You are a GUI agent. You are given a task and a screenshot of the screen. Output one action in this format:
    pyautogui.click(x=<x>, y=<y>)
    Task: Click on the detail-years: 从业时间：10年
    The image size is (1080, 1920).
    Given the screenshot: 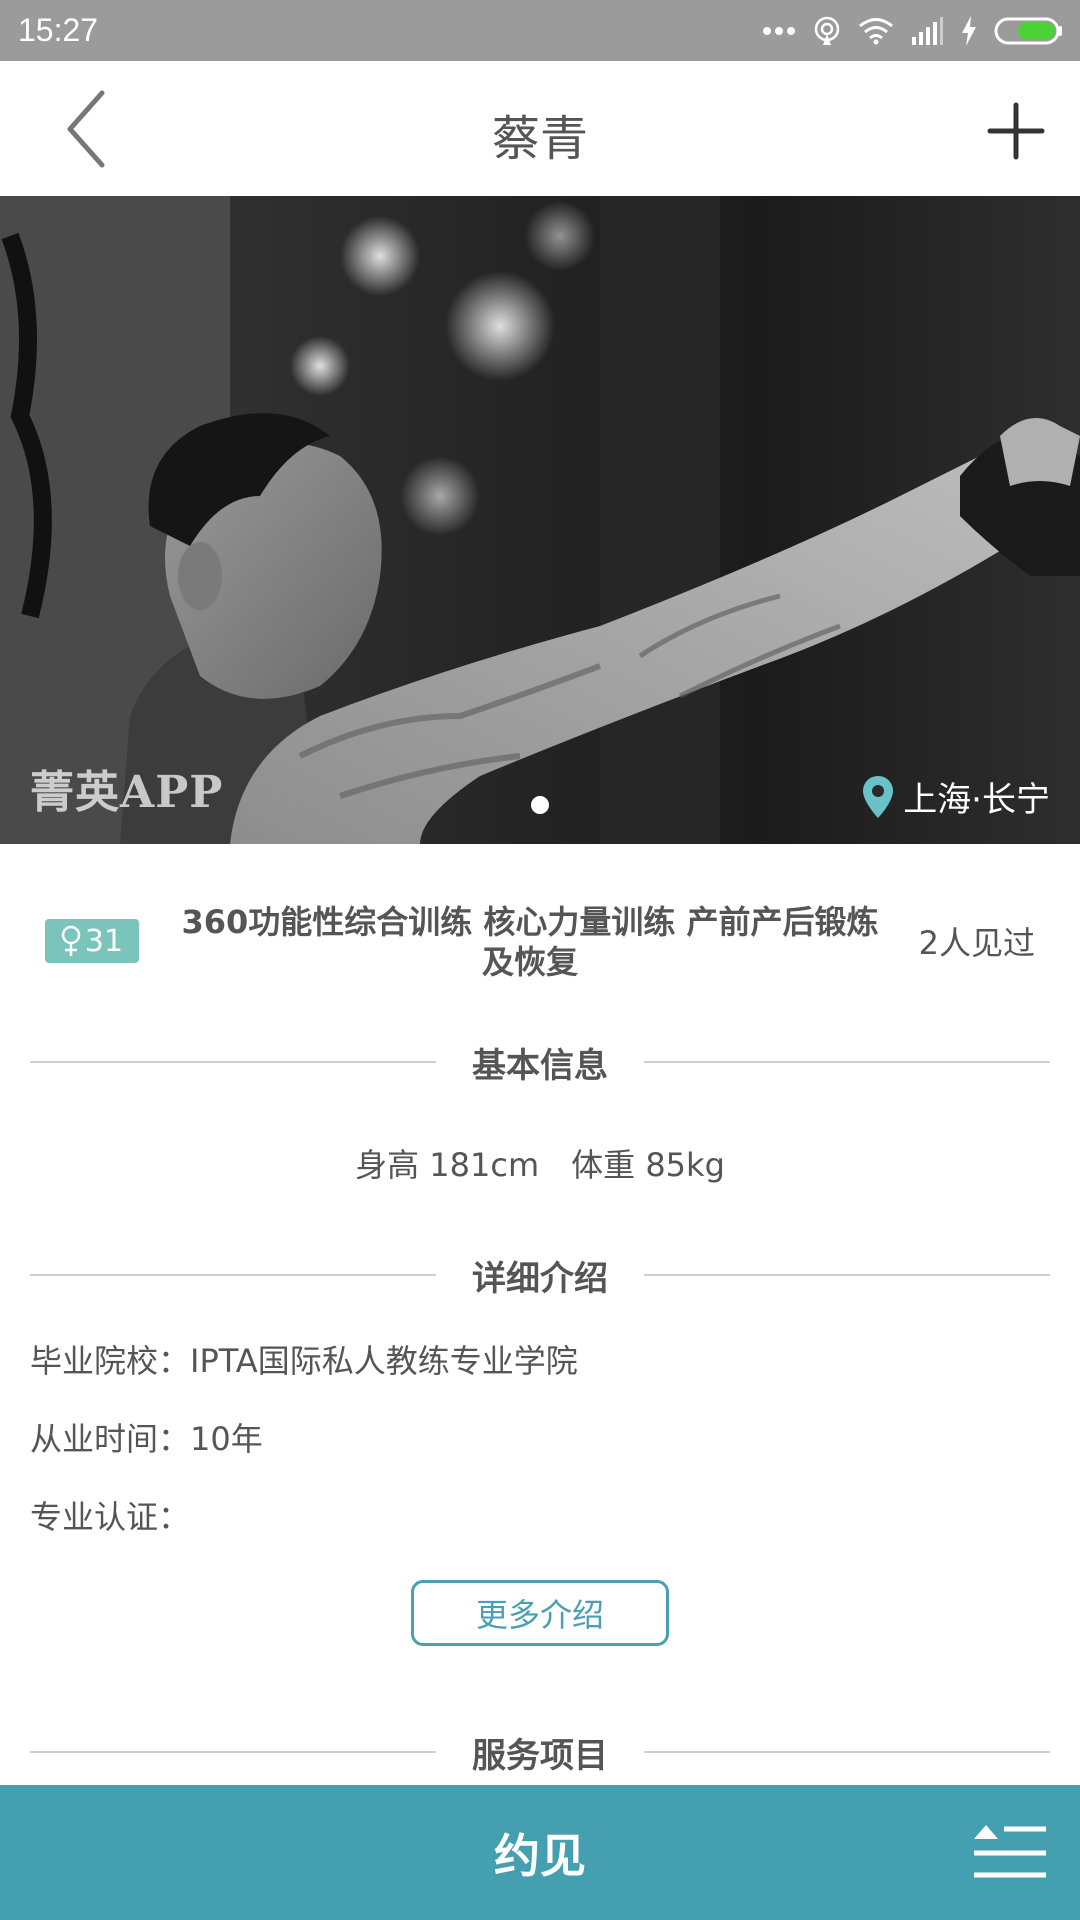 What is the action you would take?
    pyautogui.click(x=146, y=1439)
    